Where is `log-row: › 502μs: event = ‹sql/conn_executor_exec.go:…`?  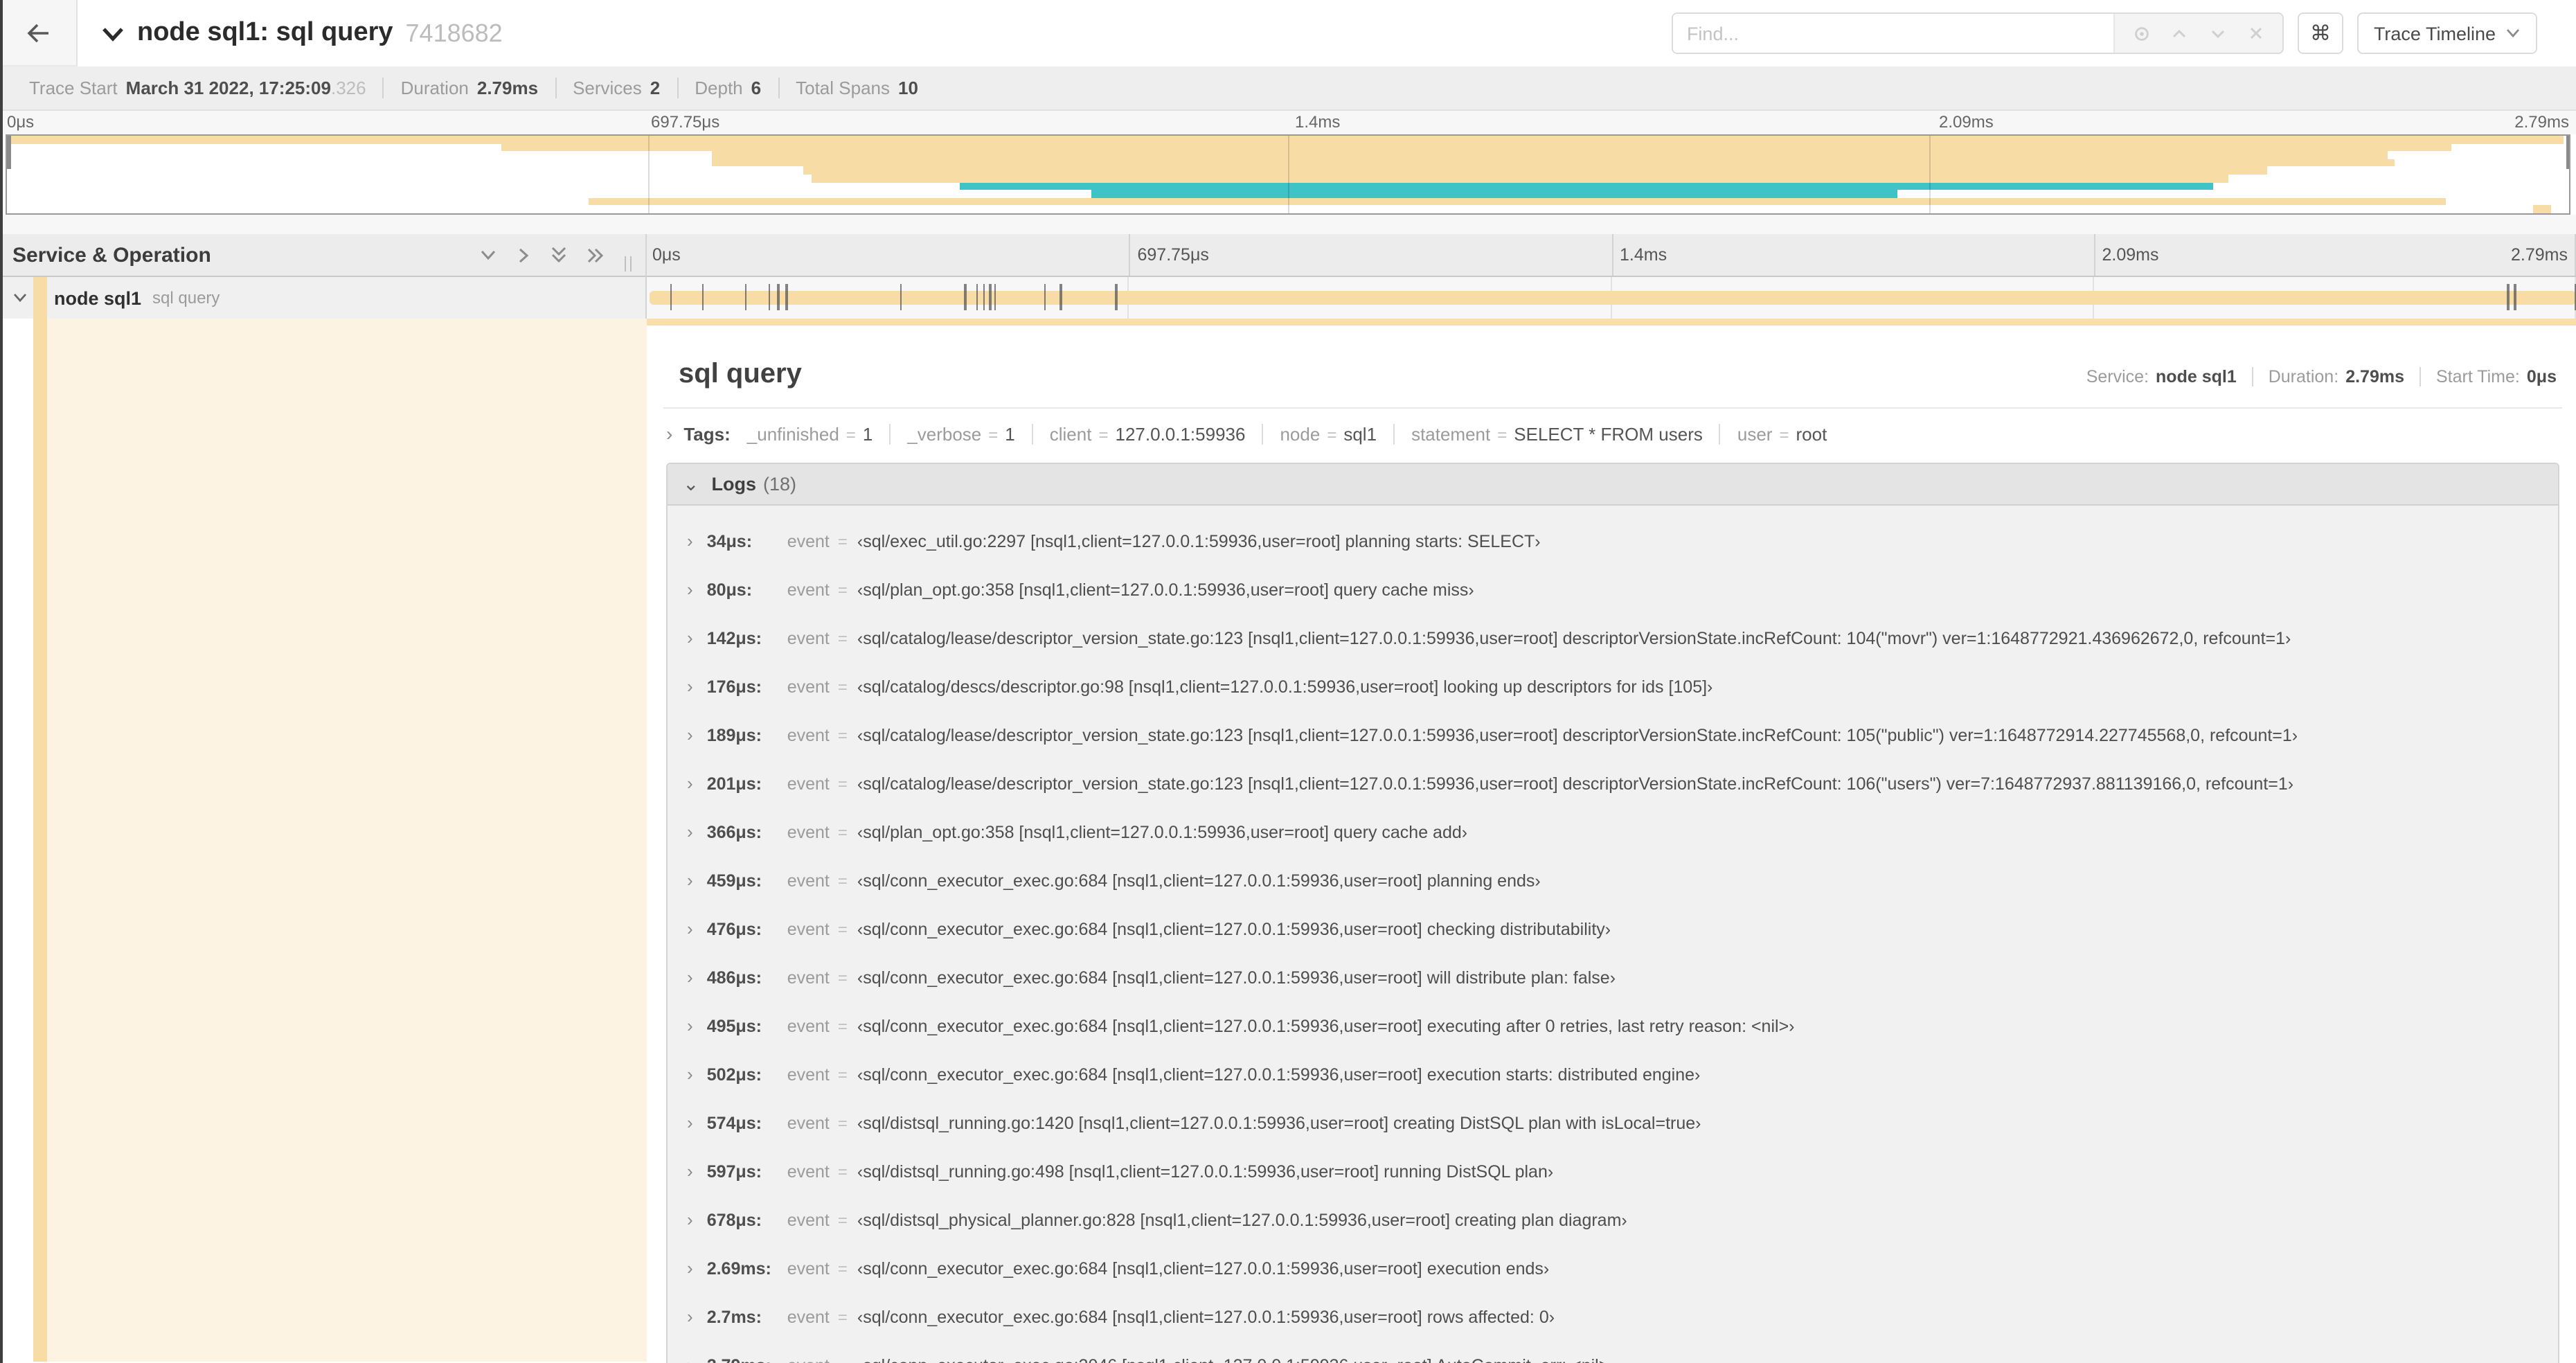 log-row: › 502μs: event = ‹sql/conn_executor_exec.go:… is located at coordinates (1613, 1074).